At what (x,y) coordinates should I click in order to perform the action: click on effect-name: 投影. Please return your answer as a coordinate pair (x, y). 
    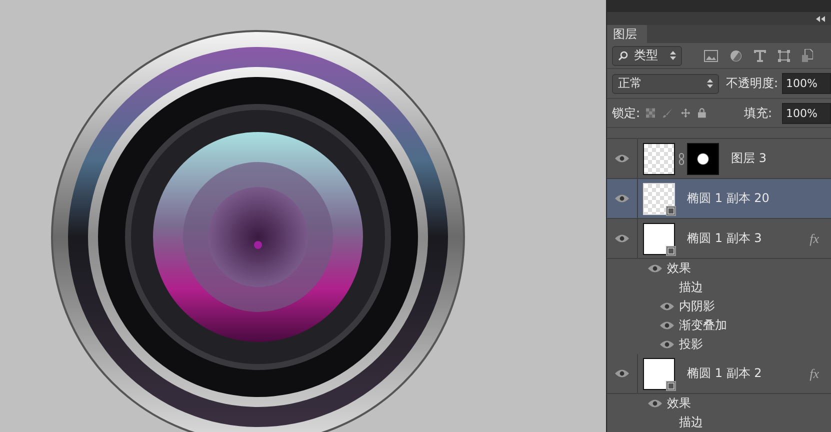
    Looking at the image, I should click on (691, 344).